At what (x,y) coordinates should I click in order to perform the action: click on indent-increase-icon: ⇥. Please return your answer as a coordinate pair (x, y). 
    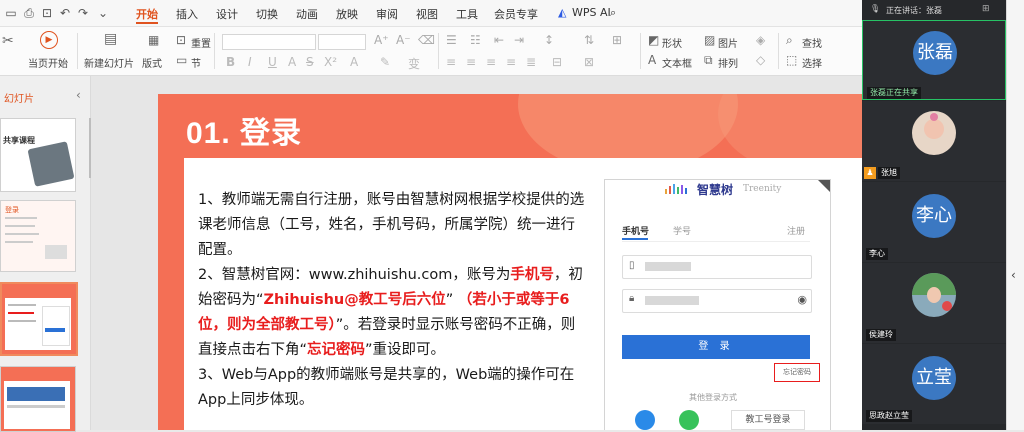
    Looking at the image, I should click on (519, 40).